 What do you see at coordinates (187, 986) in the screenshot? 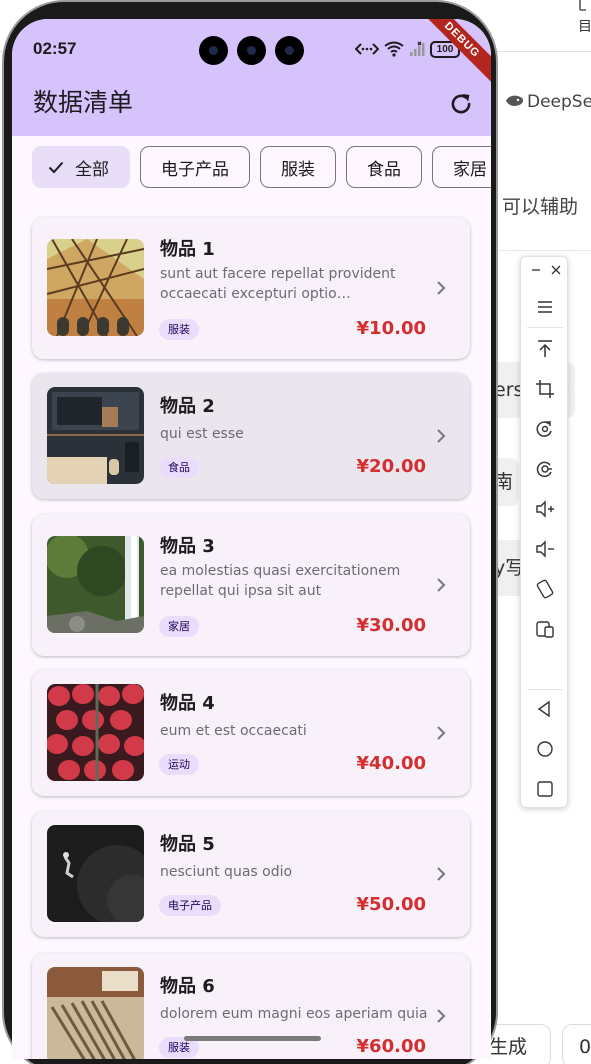
I see `item-title: 物品 6` at bounding box center [187, 986].